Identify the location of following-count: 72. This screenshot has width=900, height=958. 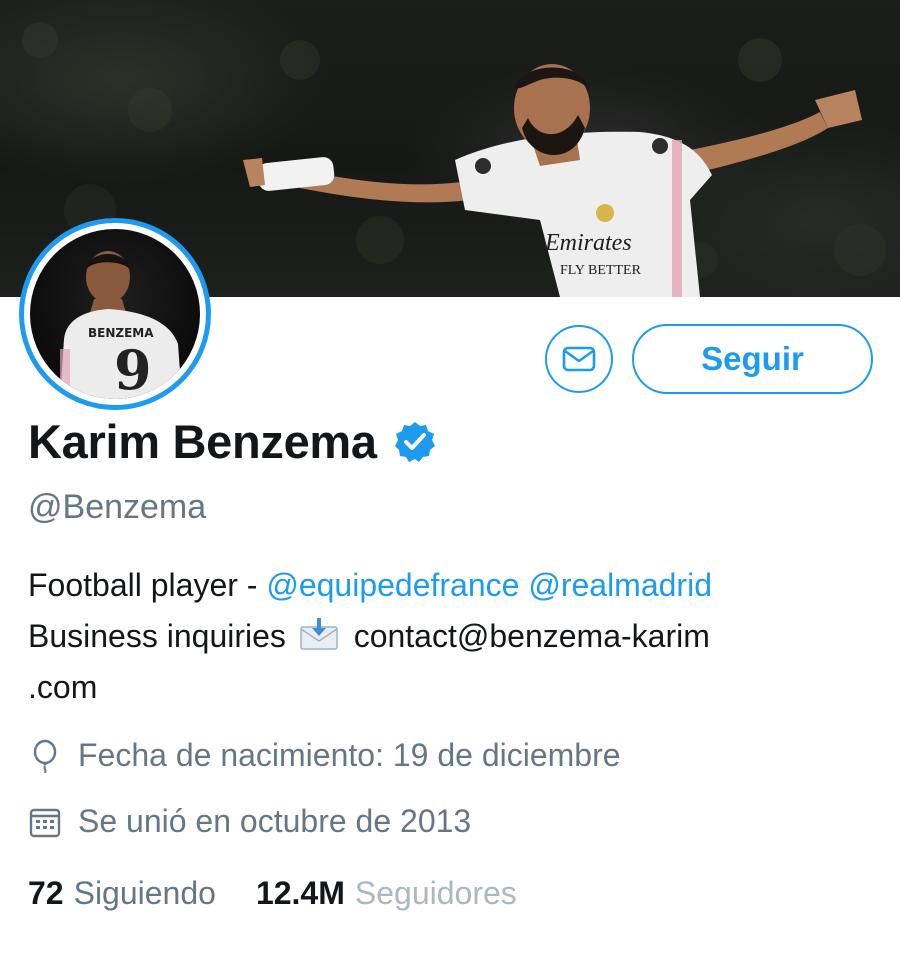
(46, 893).